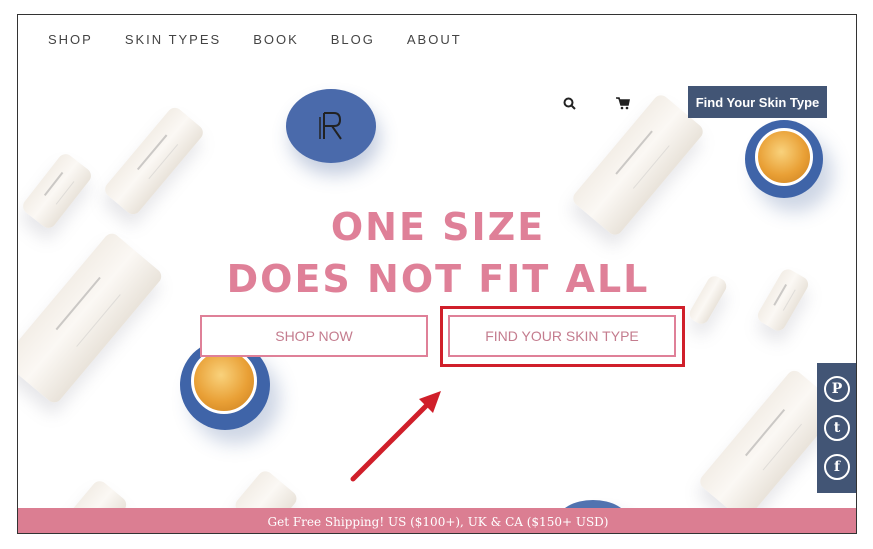 The height and width of the screenshot is (549, 873). I want to click on red-arrow-annotation-icon, so click(395, 436).